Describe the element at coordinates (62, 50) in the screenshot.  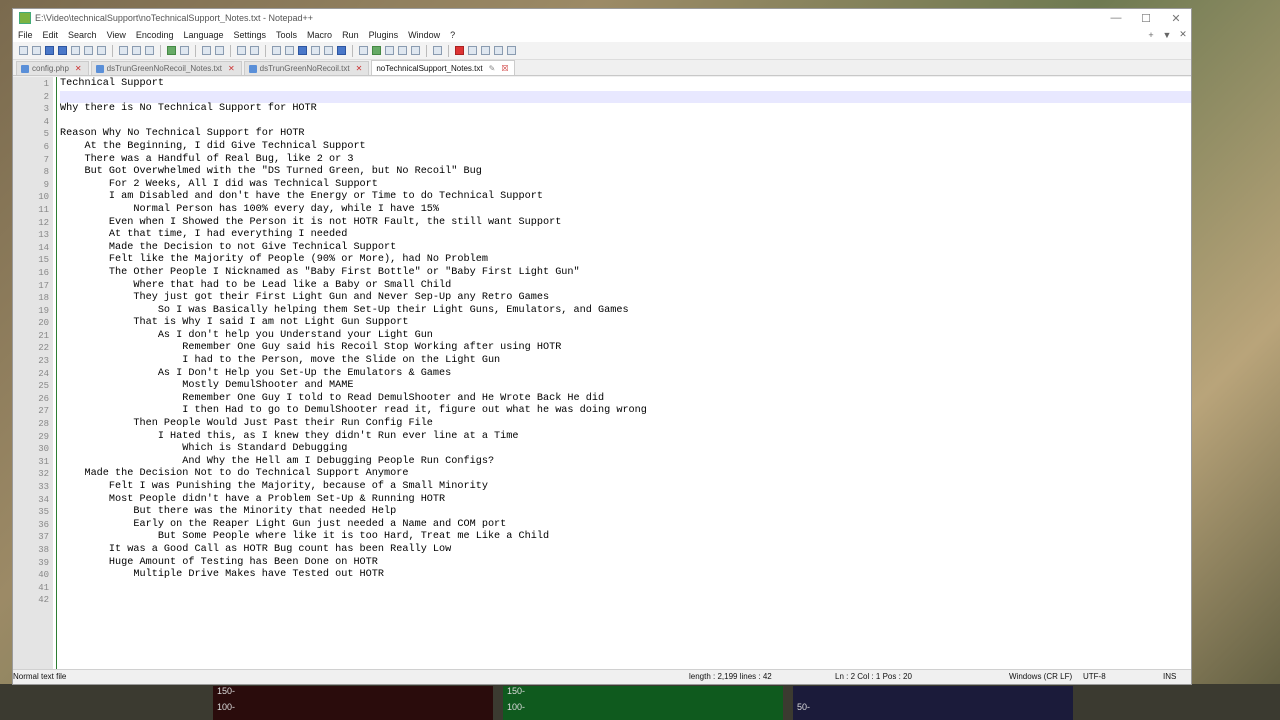
I see `save-all-icon` at that location.